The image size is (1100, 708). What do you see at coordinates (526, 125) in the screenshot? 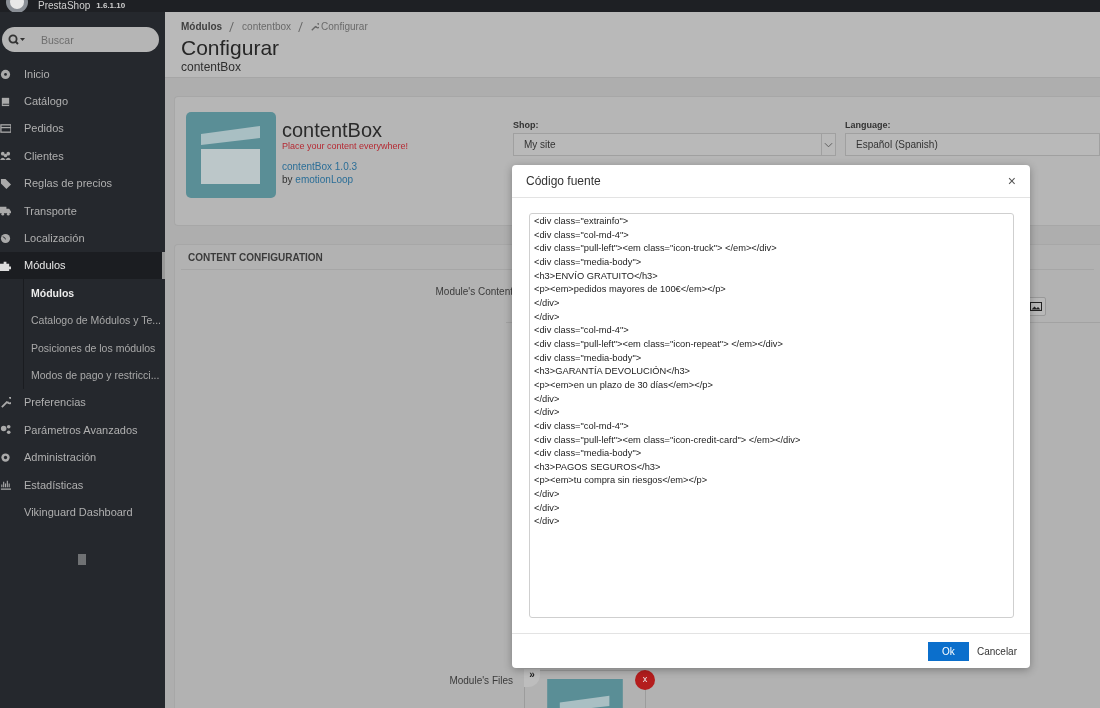
I see `shop-label: Shop:` at bounding box center [526, 125].